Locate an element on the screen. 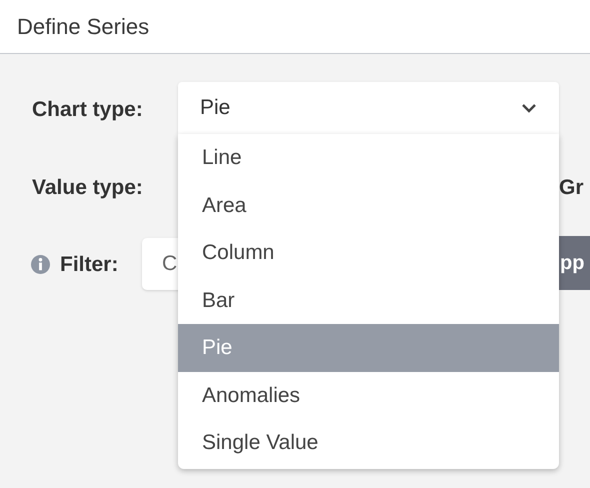  field-label: Gr is located at coordinates (571, 188).